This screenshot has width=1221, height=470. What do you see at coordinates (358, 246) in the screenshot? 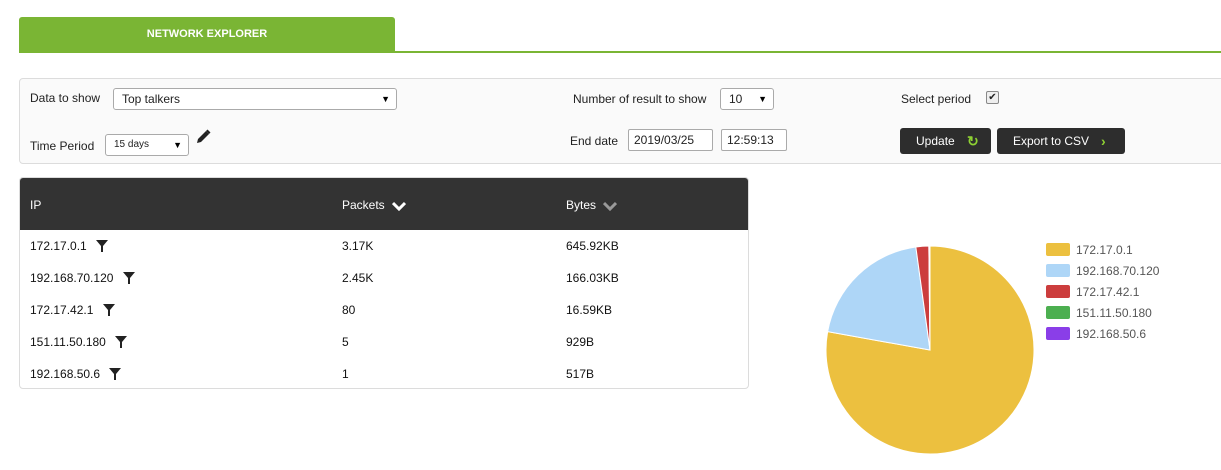
I see `packets-cell: 3.17K` at bounding box center [358, 246].